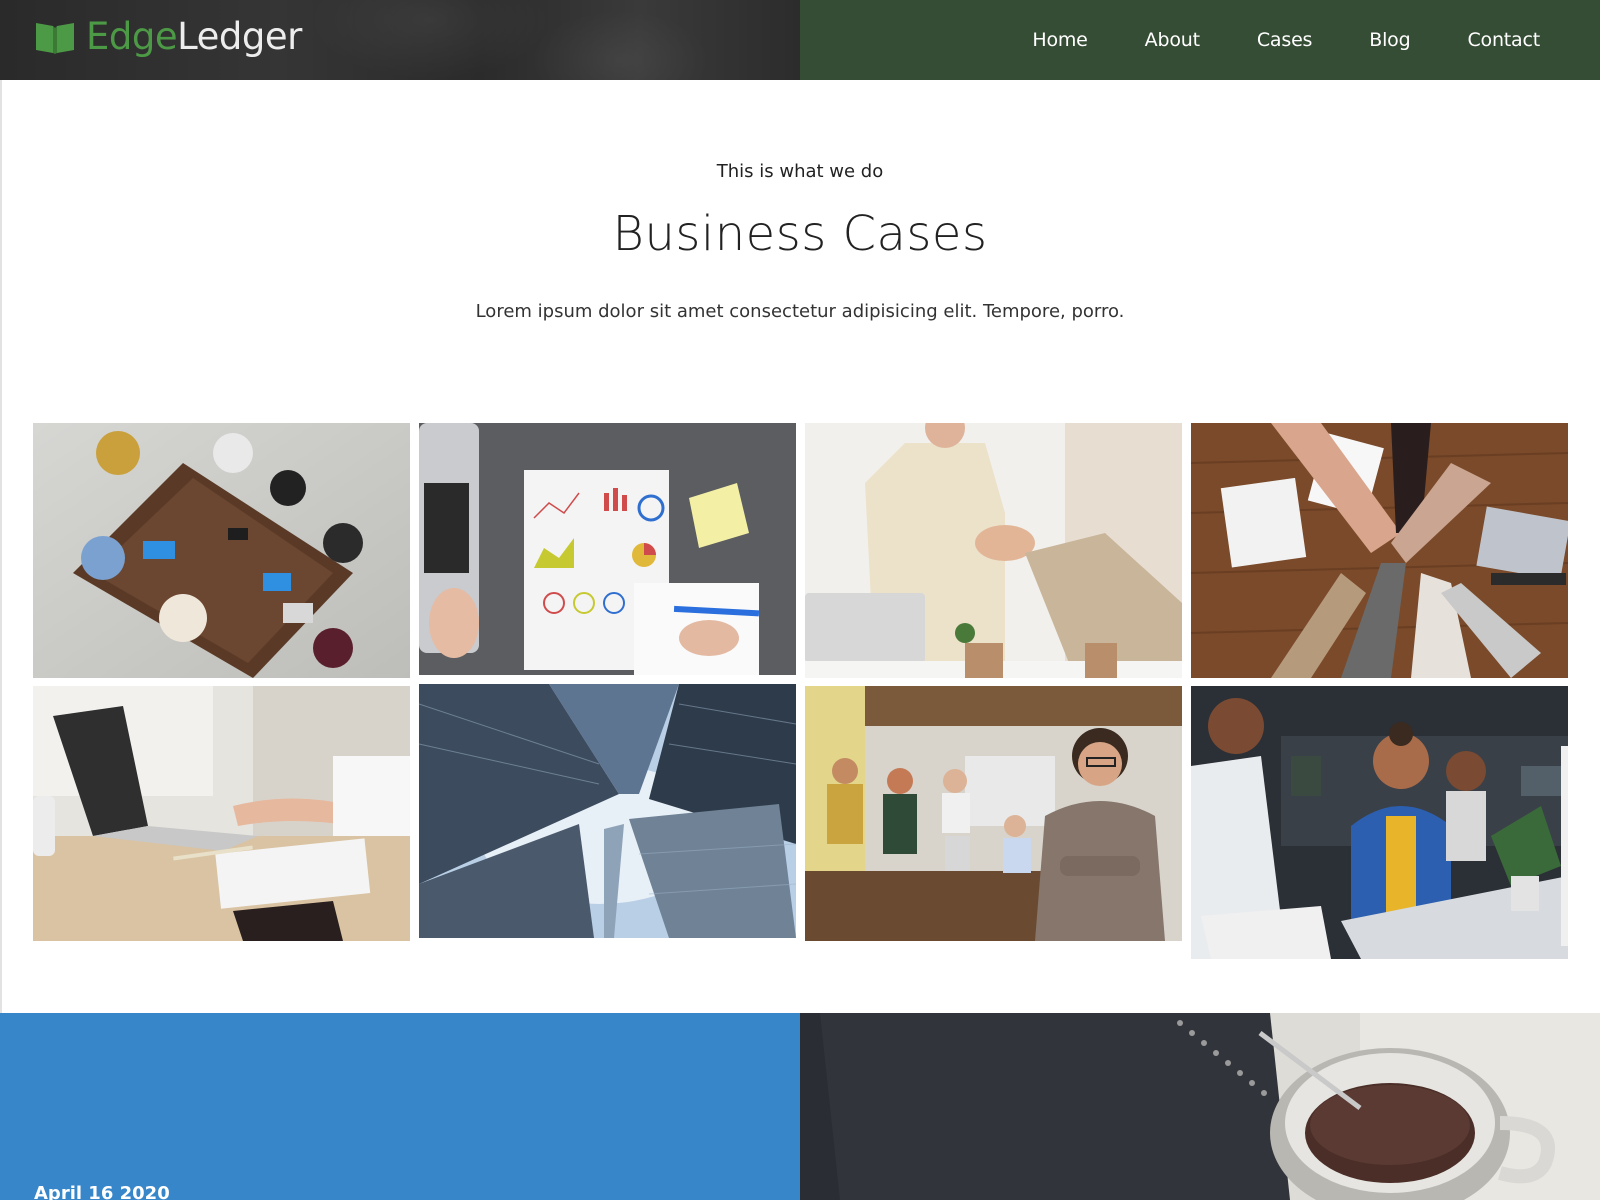 The image size is (1600, 1200). I want to click on nav-list: Home About Cases Blog Contact, so click(1257, 40).